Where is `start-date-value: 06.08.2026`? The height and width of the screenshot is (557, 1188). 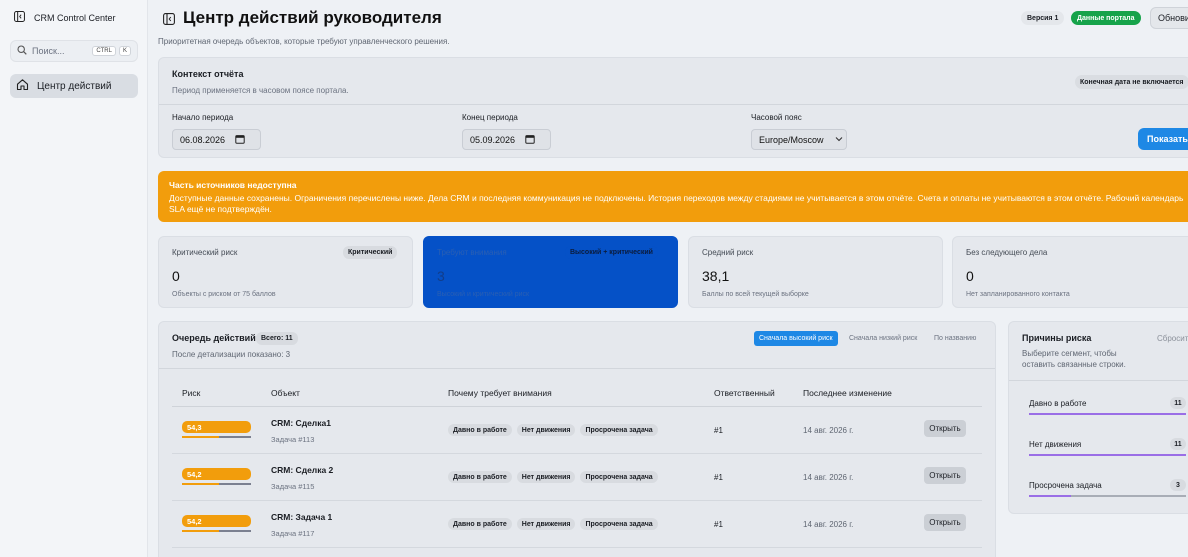
start-date-value: 06.08.2026 is located at coordinates (203, 139).